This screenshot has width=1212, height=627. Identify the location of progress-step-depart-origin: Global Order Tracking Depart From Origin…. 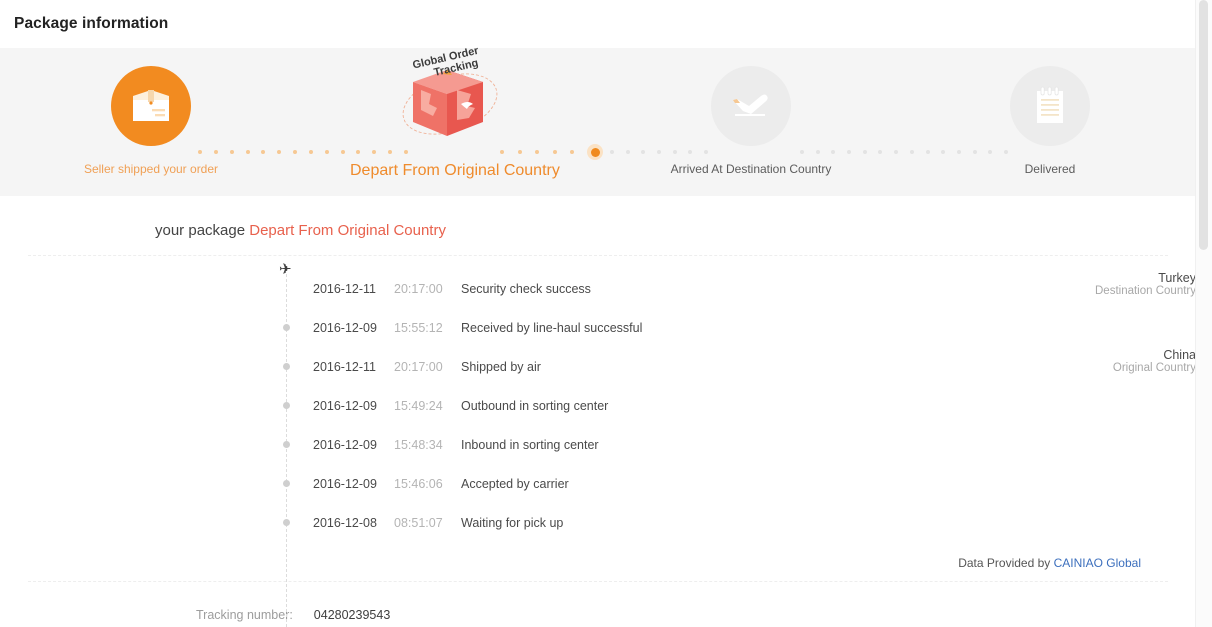
(455, 112).